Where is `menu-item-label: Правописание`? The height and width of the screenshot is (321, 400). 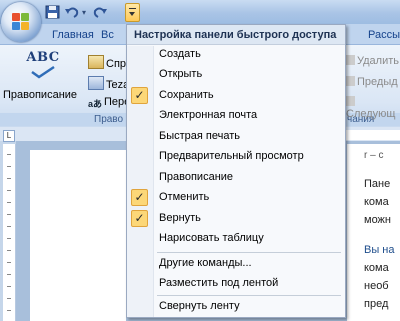 menu-item-label: Правописание is located at coordinates (196, 177).